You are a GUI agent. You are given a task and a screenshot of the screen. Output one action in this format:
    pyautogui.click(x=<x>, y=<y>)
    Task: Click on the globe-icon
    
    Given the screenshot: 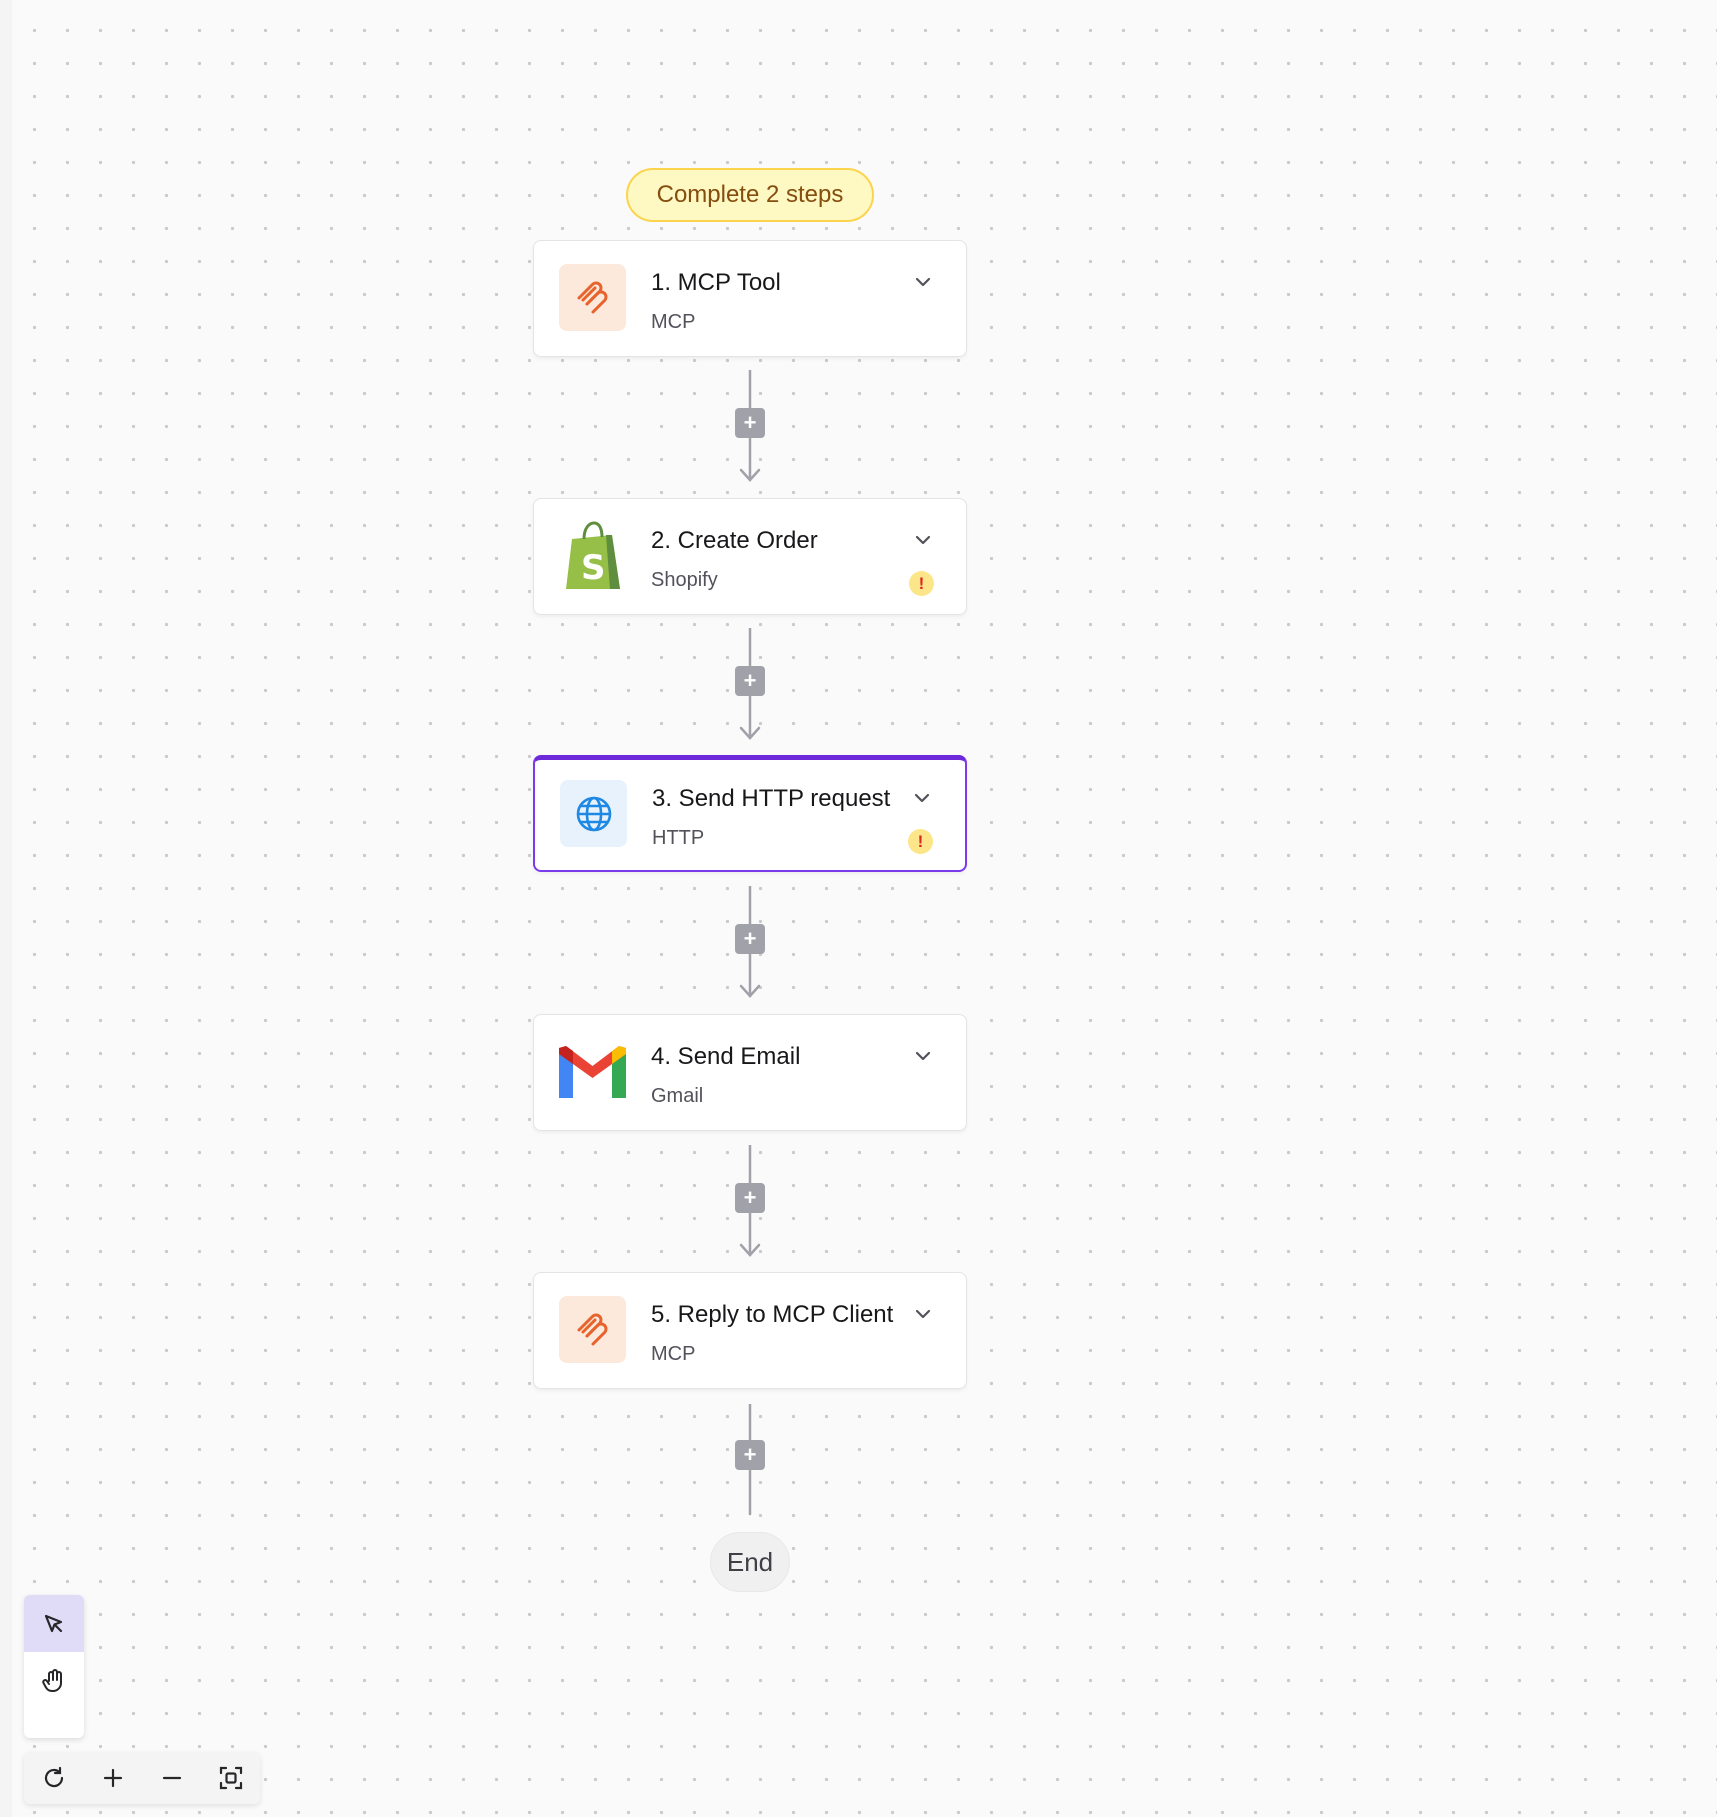 What is the action you would take?
    pyautogui.click(x=593, y=813)
    